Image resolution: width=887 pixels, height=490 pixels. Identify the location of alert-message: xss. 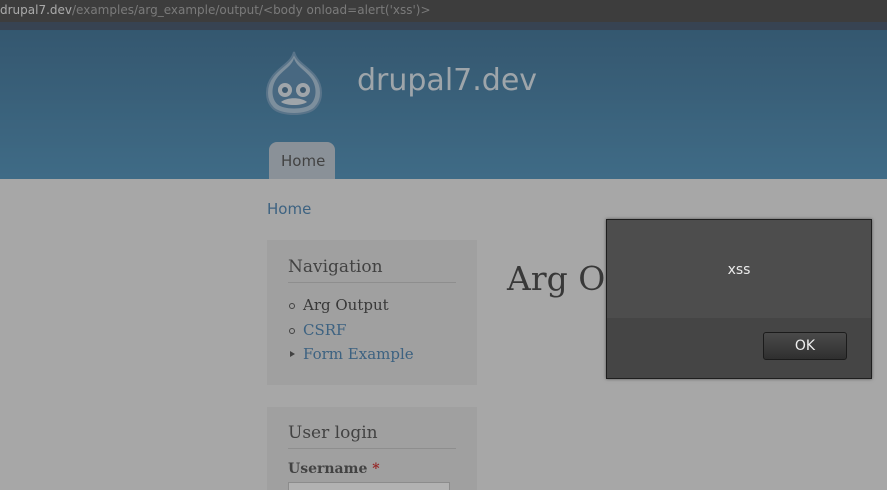
(739, 270).